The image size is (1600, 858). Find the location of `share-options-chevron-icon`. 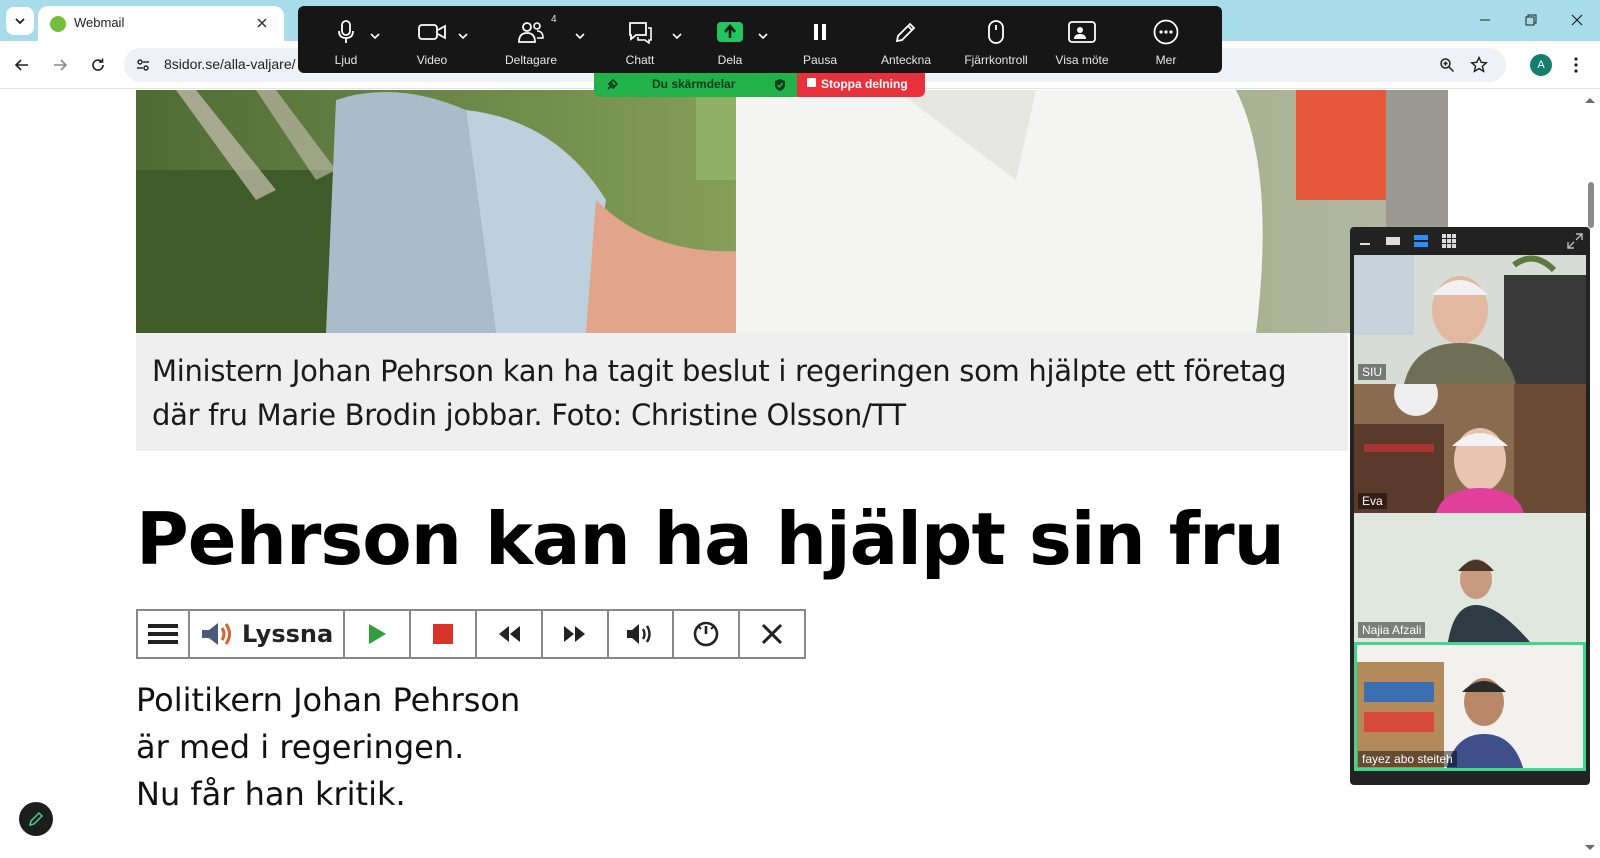

share-options-chevron-icon is located at coordinates (763, 36).